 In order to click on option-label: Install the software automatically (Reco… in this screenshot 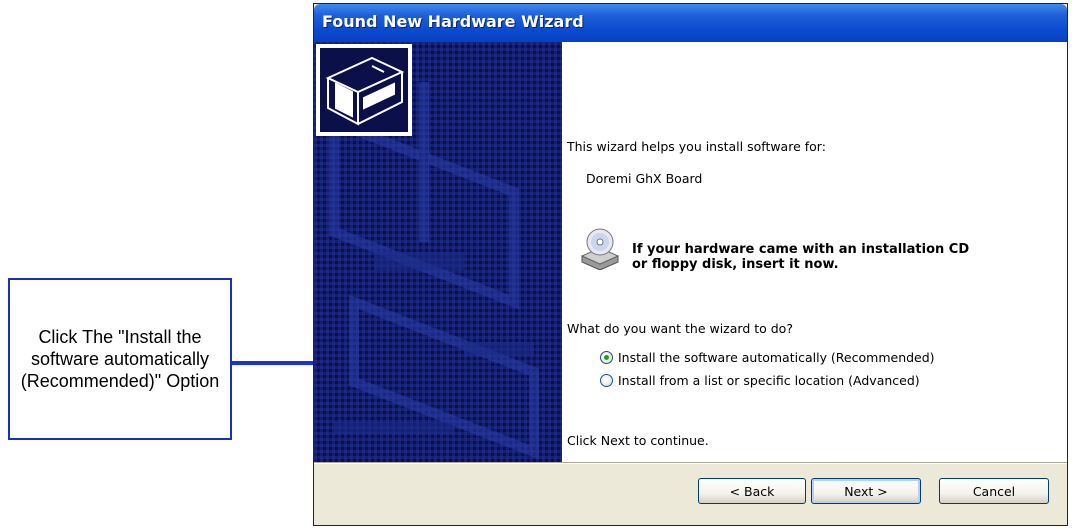, I will do `click(776, 357)`.